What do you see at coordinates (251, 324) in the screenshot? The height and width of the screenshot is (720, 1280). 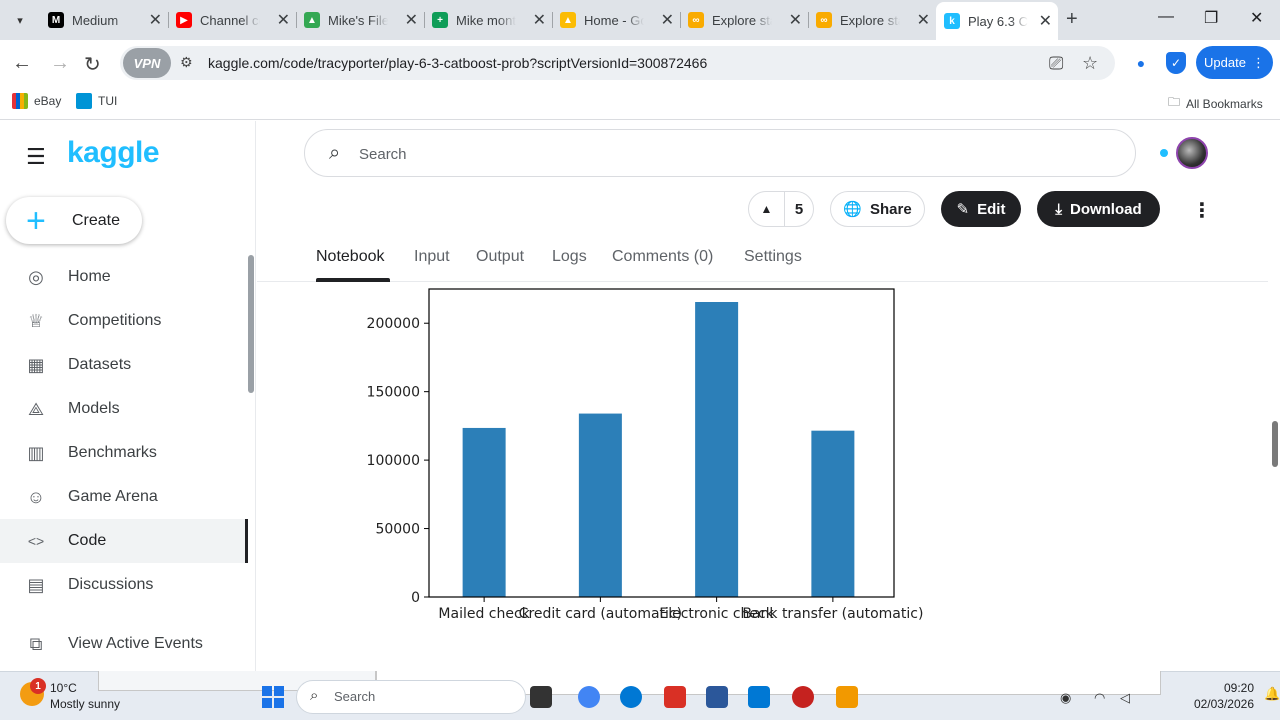 I see `sidebar-scrollbar` at bounding box center [251, 324].